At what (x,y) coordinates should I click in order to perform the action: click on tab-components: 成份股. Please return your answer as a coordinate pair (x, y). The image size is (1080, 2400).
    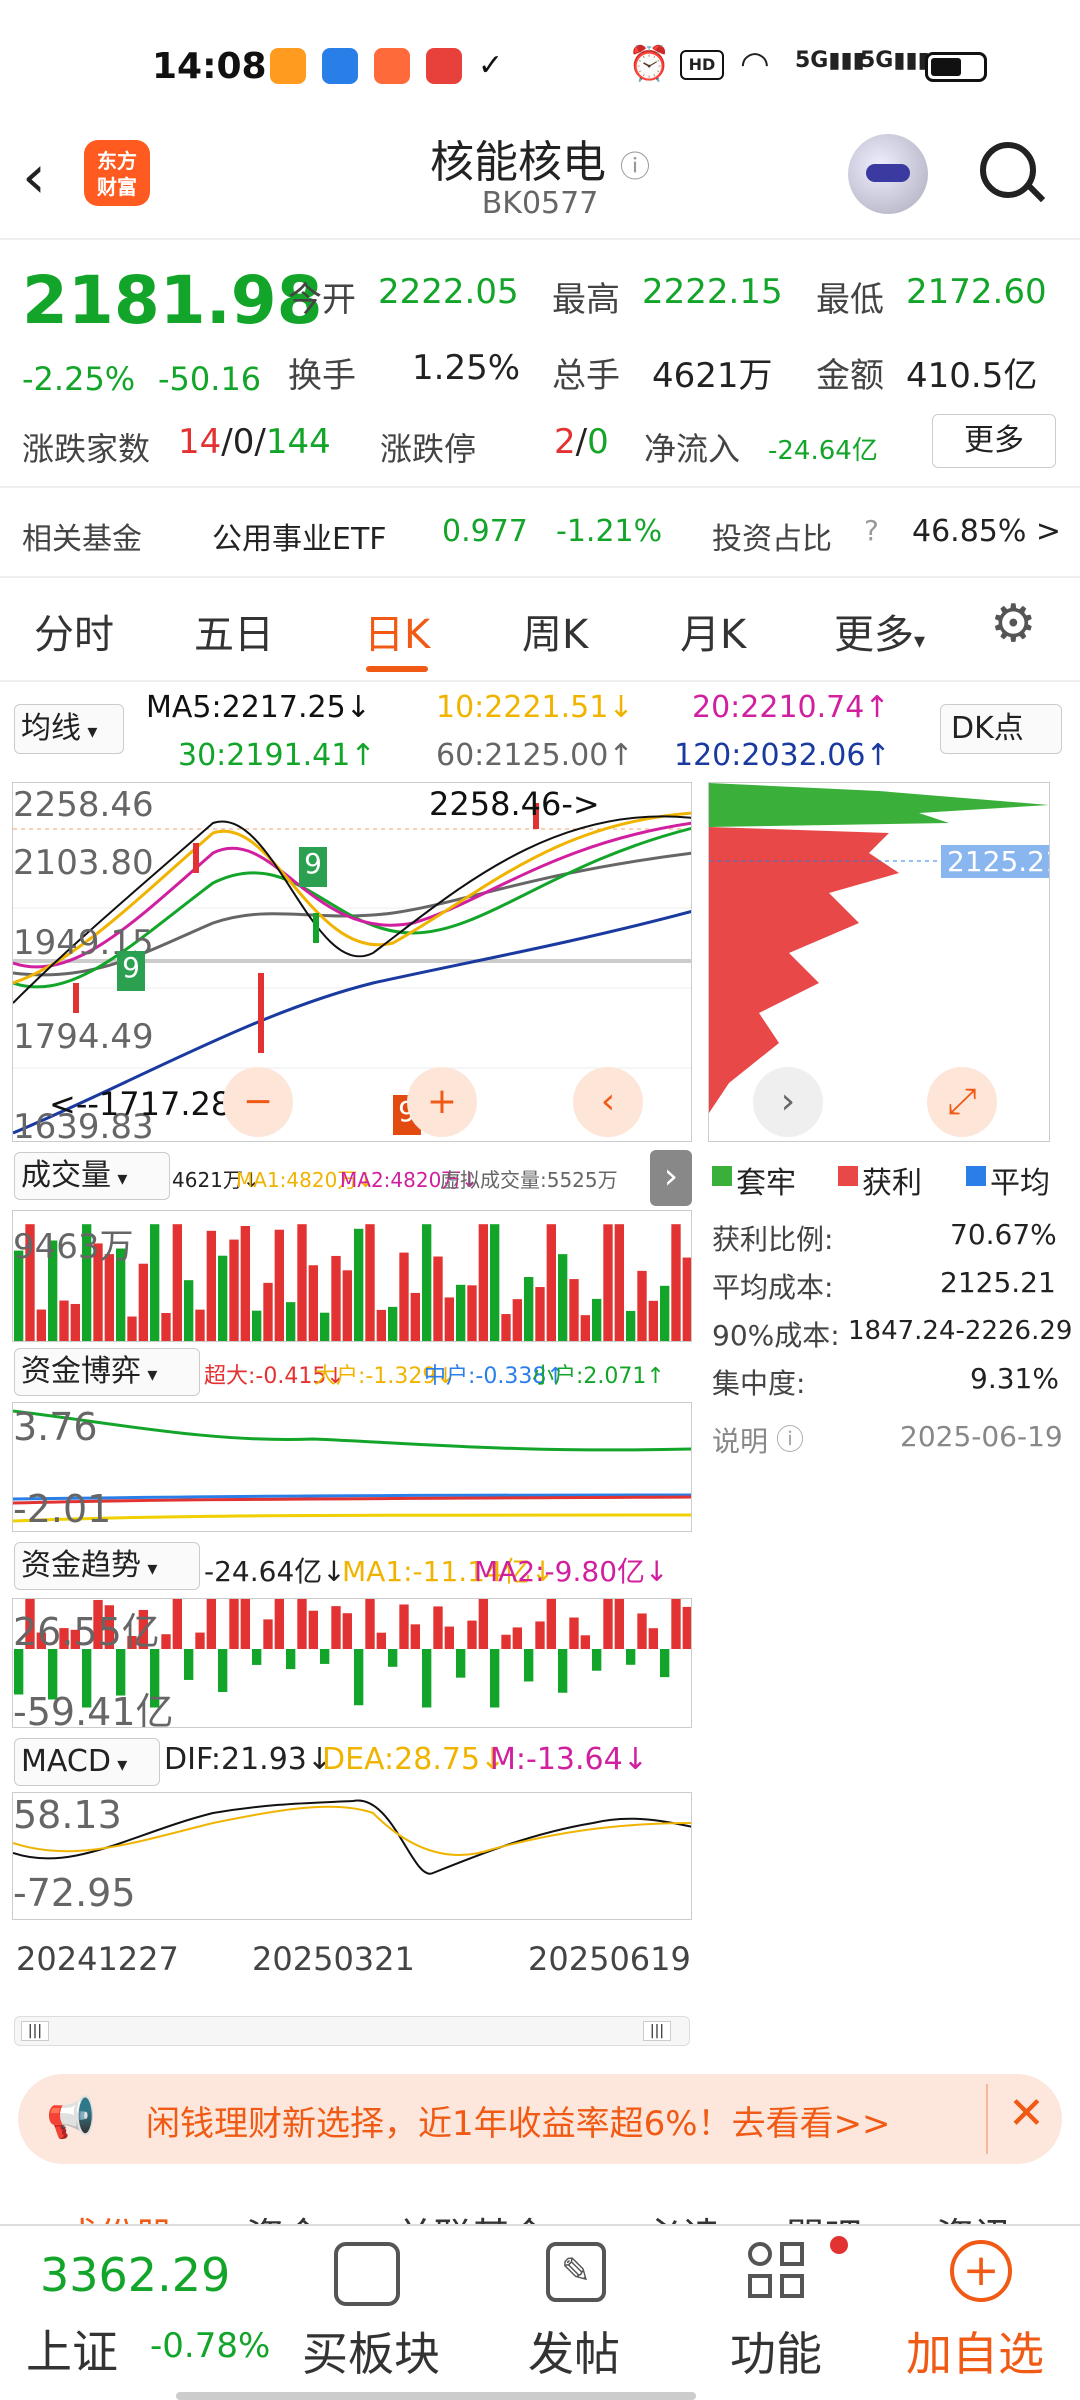
    Looking at the image, I should click on (117, 2215).